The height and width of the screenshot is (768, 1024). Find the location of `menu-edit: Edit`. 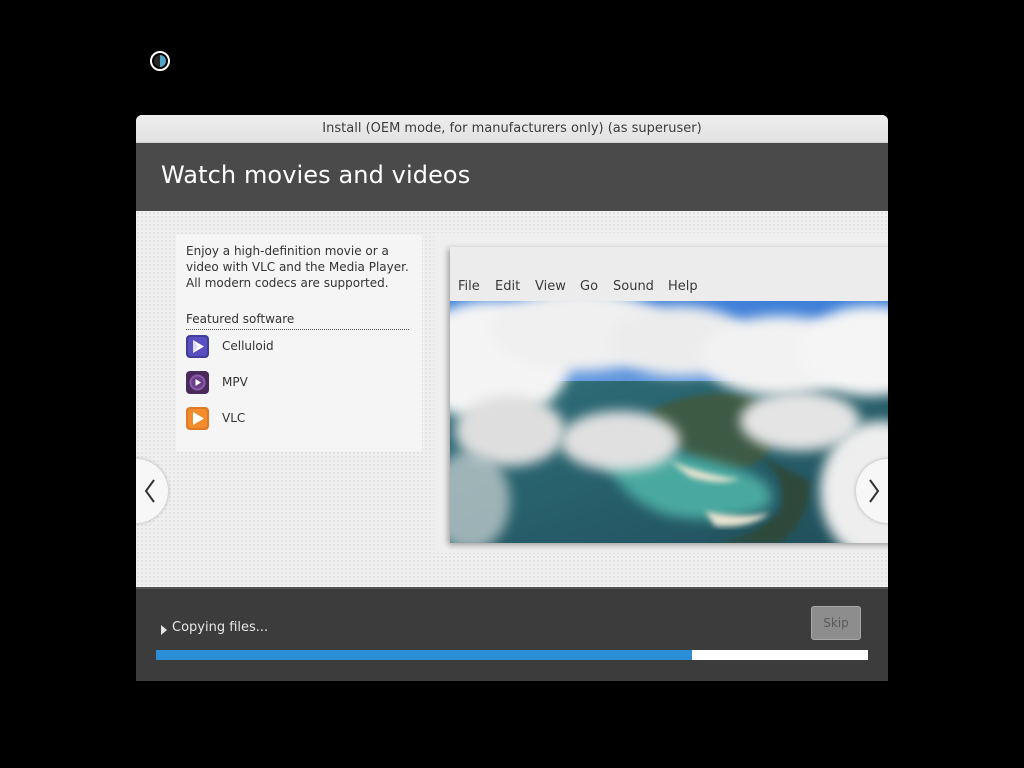

menu-edit: Edit is located at coordinates (508, 286).